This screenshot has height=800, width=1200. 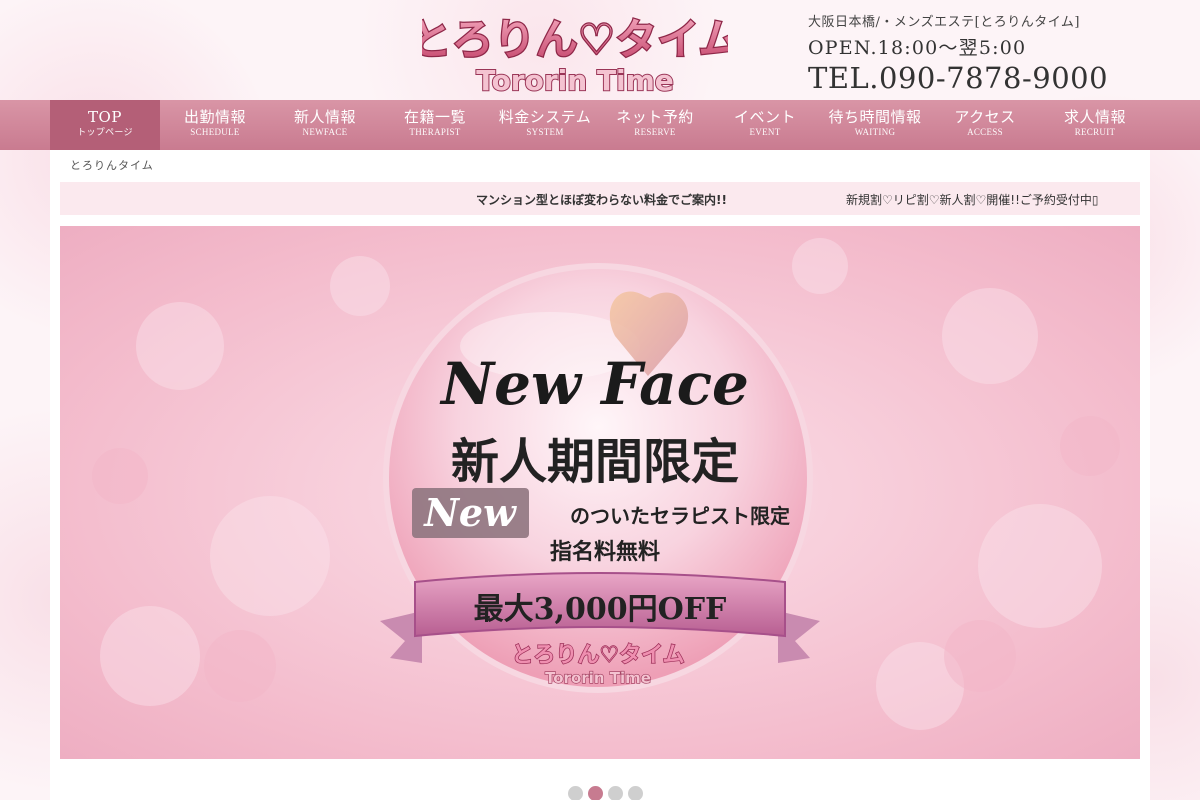 What do you see at coordinates (605, 552) in the screenshot?
I see `banner-line-2: 指名料無料` at bounding box center [605, 552].